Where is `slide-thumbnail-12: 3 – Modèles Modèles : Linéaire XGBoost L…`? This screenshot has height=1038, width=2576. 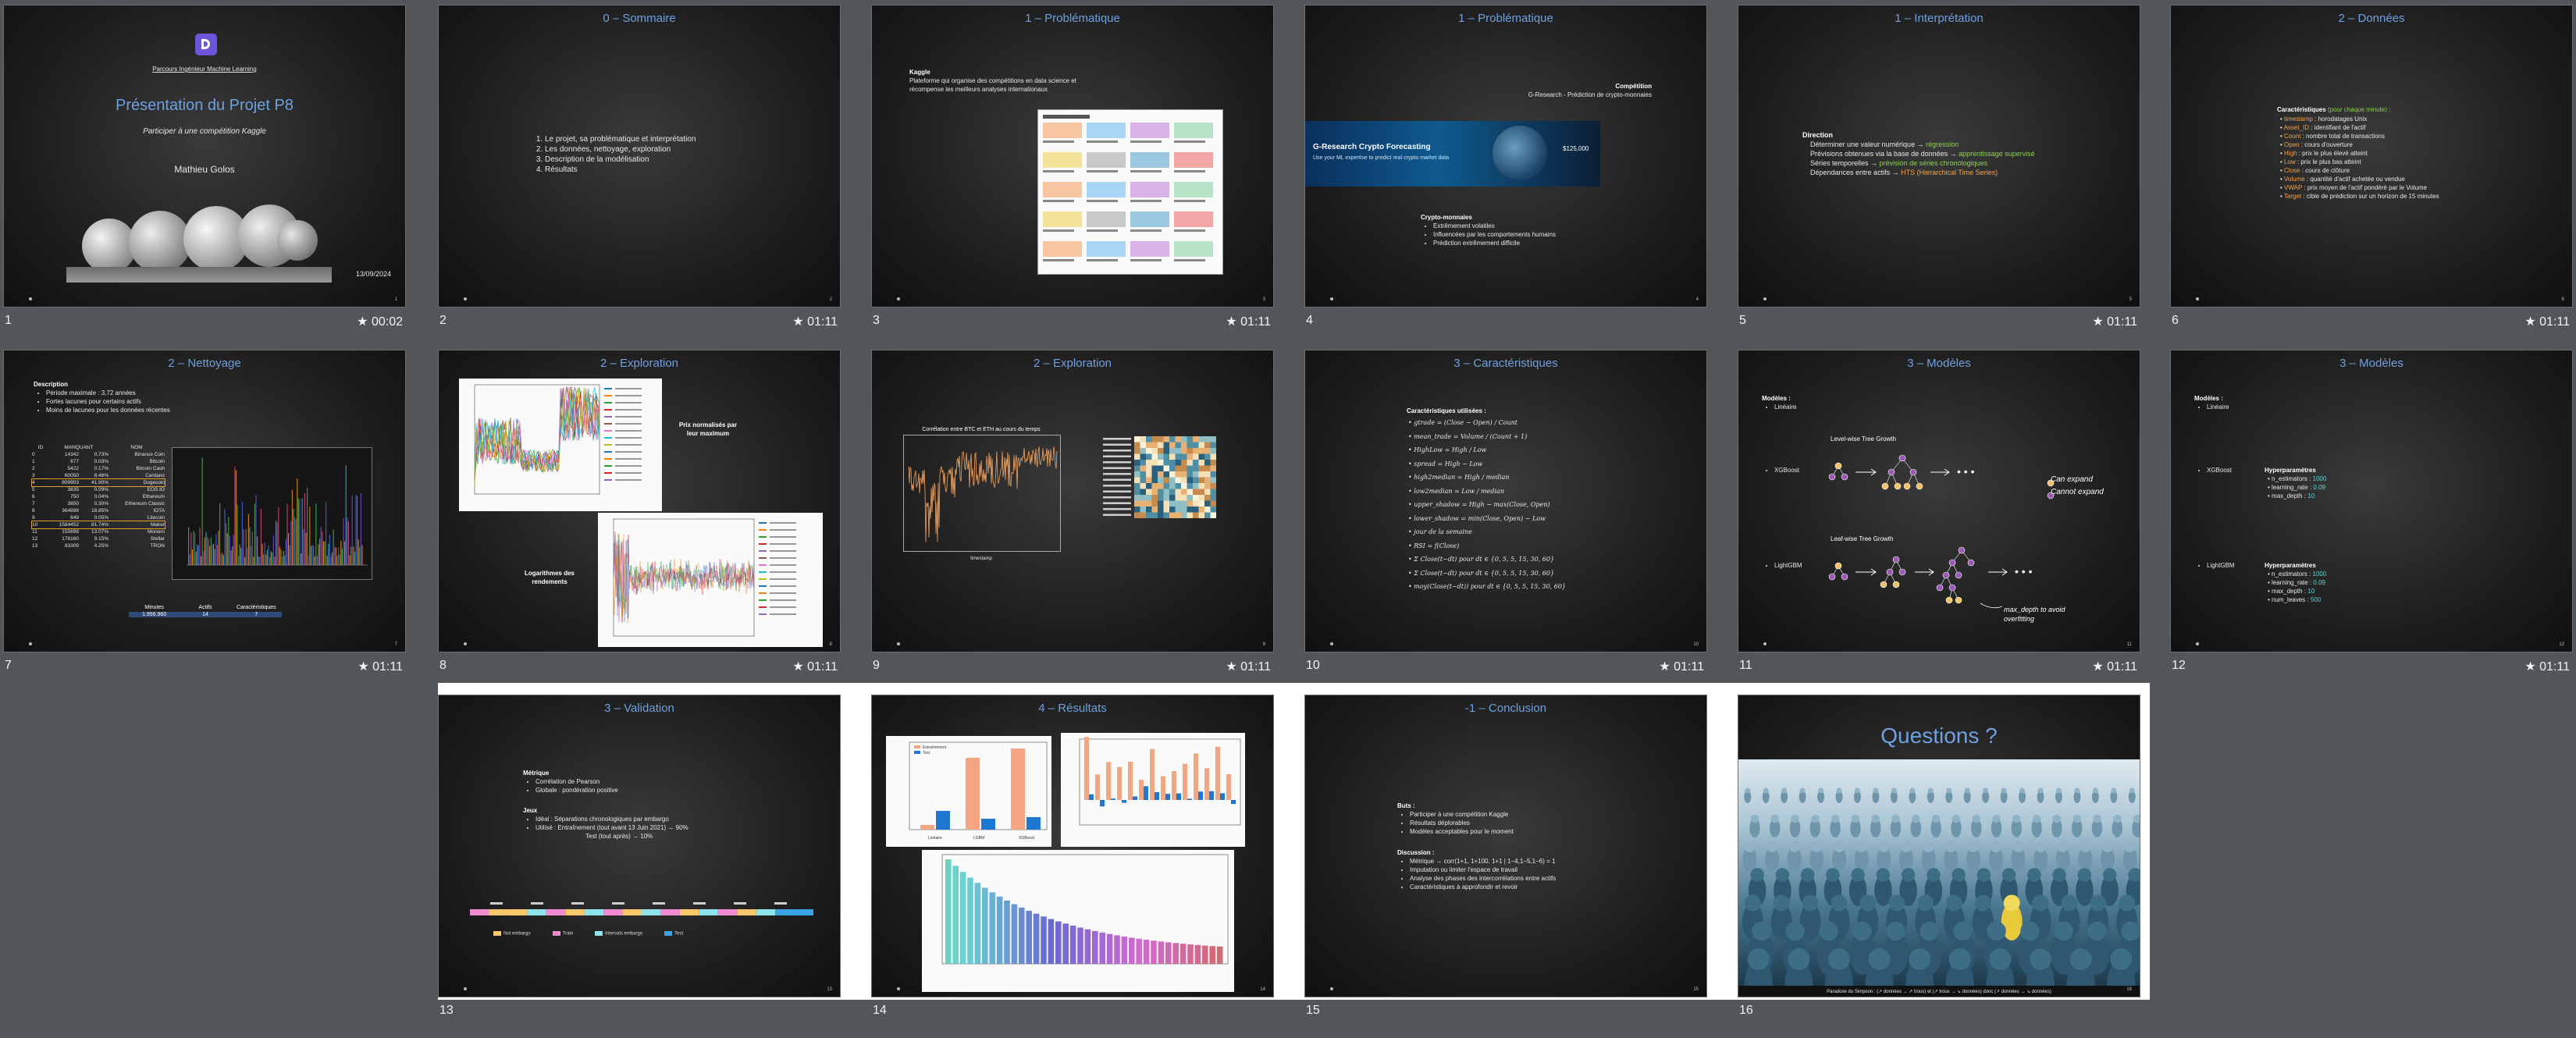
slide-thumbnail-12: 3 – Modèles Modèles : Linéaire XGBoost L… is located at coordinates (2371, 521).